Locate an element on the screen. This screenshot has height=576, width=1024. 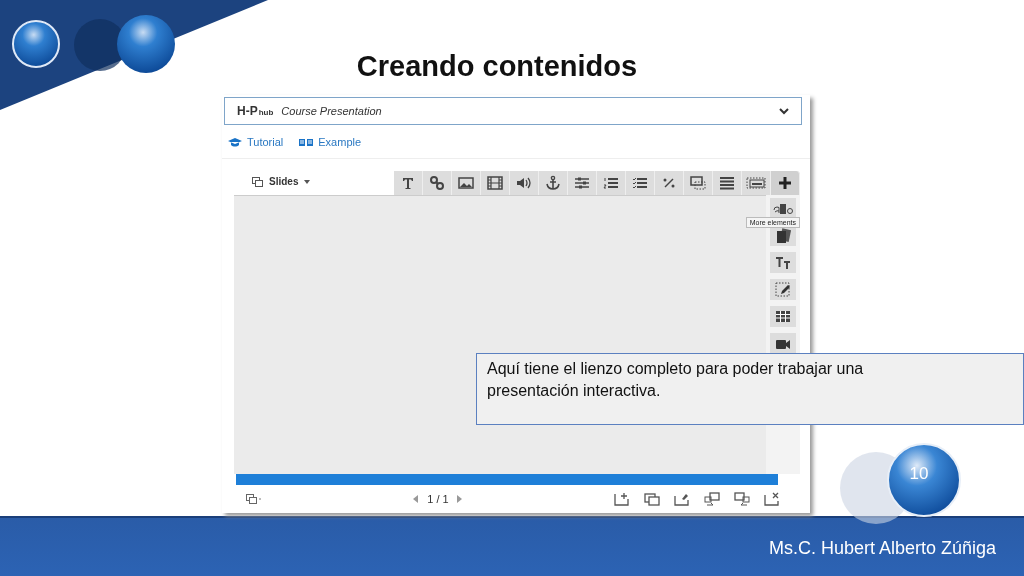
callout-text: Aquí tiene el lienzo completo para poder trabajar una presentación interactiva. is located at coordinates (750, 389).